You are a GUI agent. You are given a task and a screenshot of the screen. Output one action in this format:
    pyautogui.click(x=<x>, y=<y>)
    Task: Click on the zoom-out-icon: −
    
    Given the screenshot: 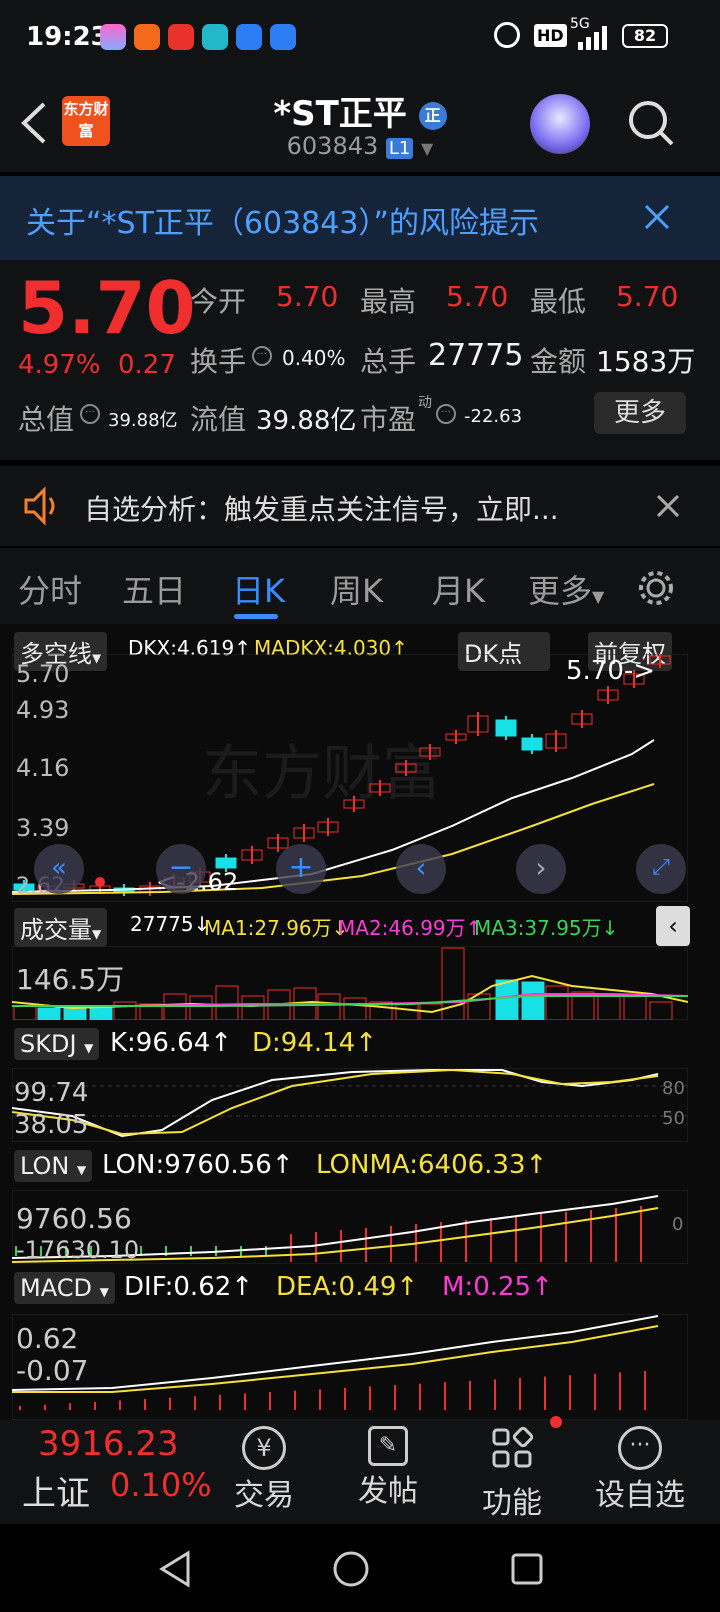 What is the action you would take?
    pyautogui.click(x=181, y=869)
    